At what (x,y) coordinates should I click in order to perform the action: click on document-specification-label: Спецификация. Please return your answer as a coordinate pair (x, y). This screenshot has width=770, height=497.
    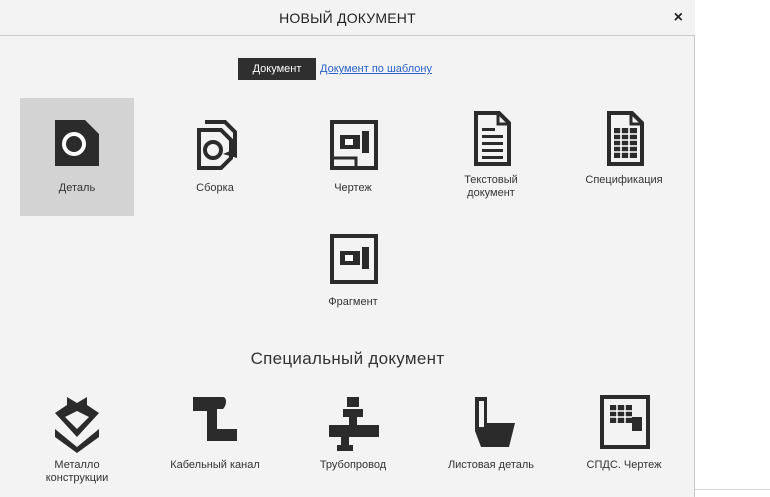
    Looking at the image, I should click on (624, 180).